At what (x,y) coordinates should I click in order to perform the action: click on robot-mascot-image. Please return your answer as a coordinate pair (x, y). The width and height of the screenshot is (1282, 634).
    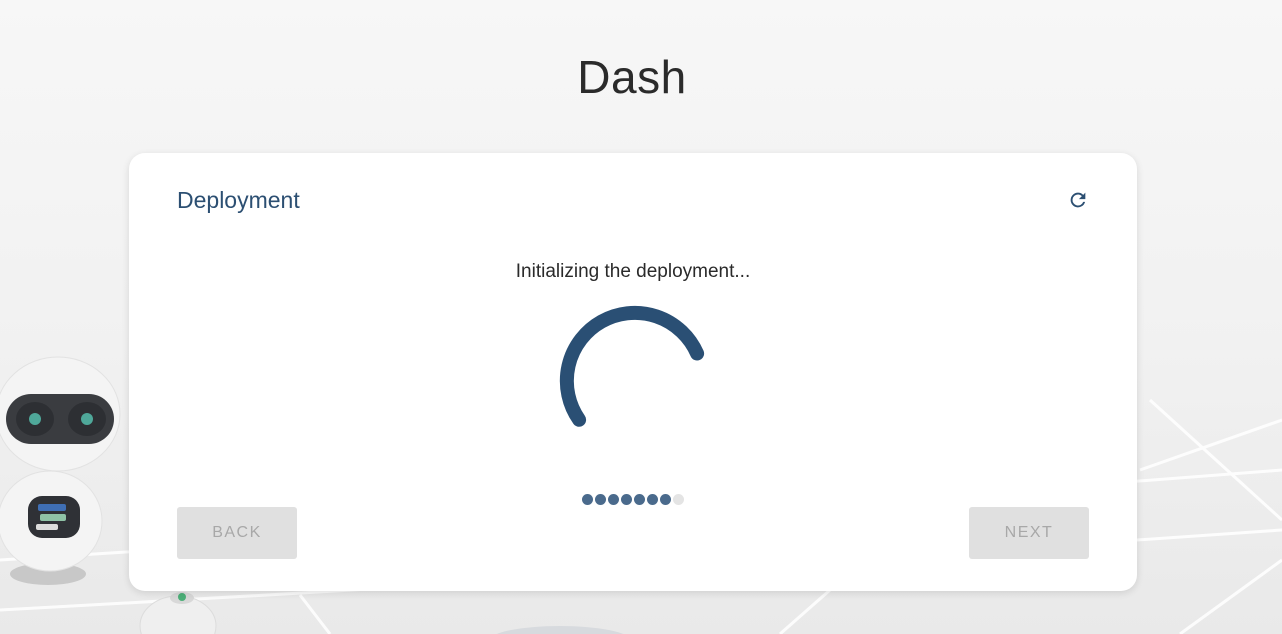
    Looking at the image, I should click on (60, 470).